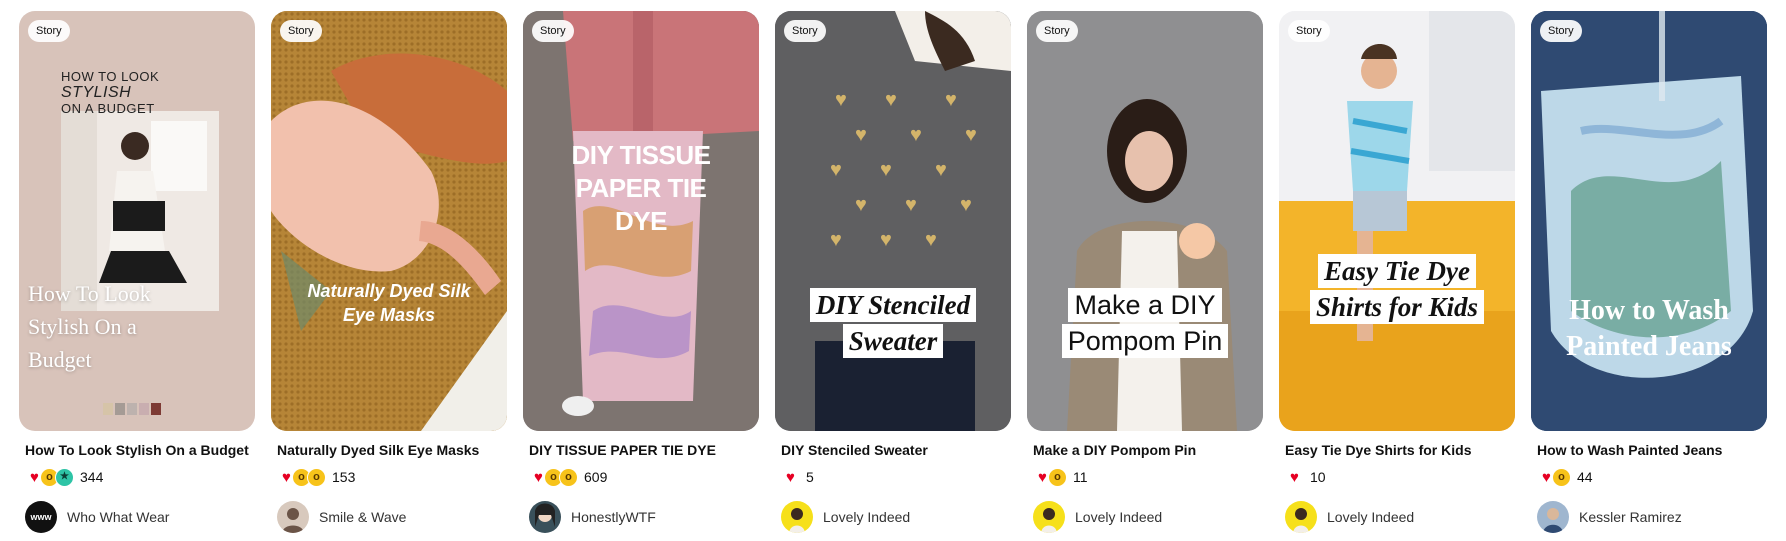 Image resolution: width=1786 pixels, height=541 pixels. Describe the element at coordinates (1145, 323) in the screenshot. I see `pin-overlay-text-box: Make a DIY Pompom Pin` at that location.